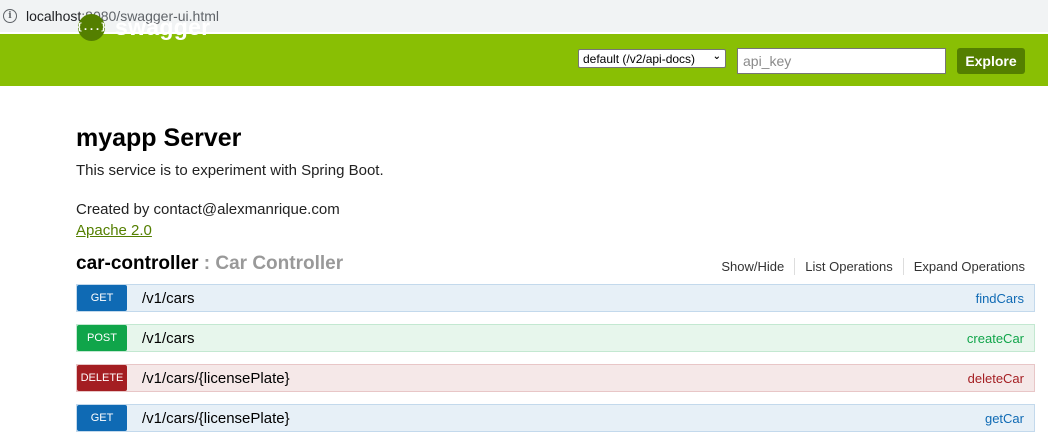 This screenshot has height=443, width=1048. What do you see at coordinates (555, 338) in the screenshot?
I see `operation-create-car: POST /v1/cars createCar` at bounding box center [555, 338].